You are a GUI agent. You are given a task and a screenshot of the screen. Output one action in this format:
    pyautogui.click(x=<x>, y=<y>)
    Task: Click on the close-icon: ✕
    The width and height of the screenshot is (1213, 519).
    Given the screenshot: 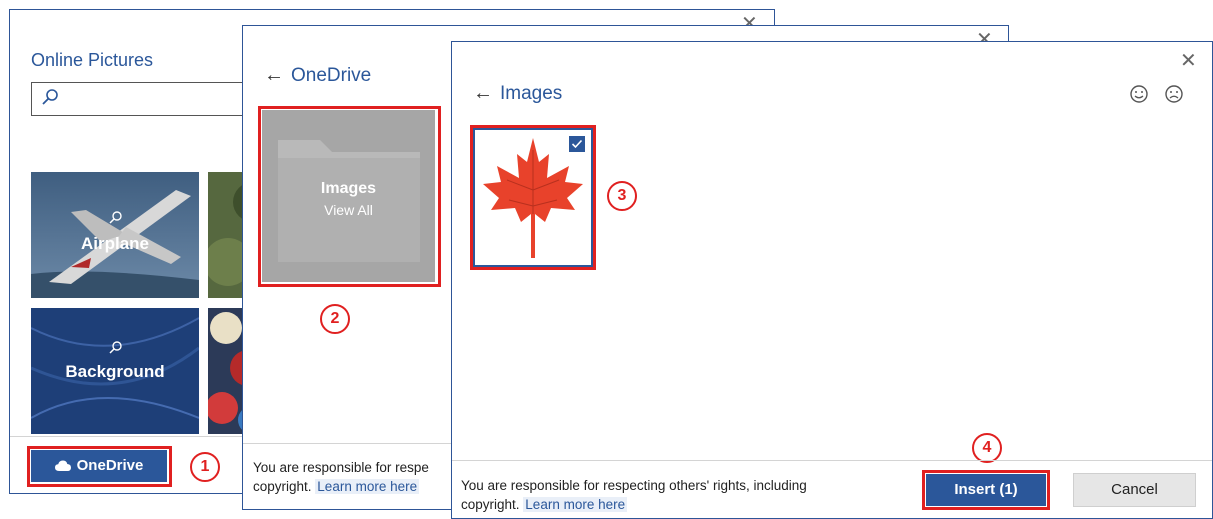 What is the action you would take?
    pyautogui.click(x=1188, y=61)
    